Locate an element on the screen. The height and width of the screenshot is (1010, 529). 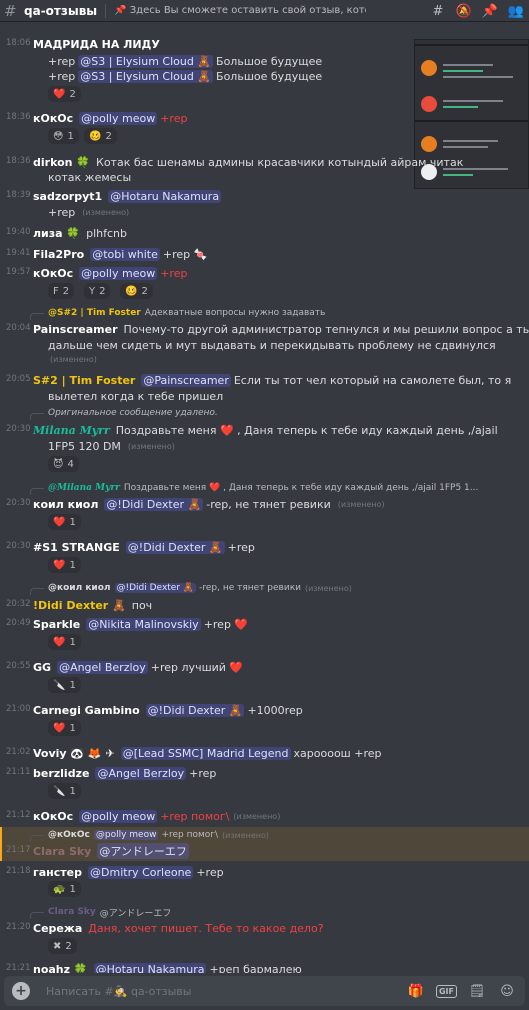
add-attachment-button: + is located at coordinates (21, 991).